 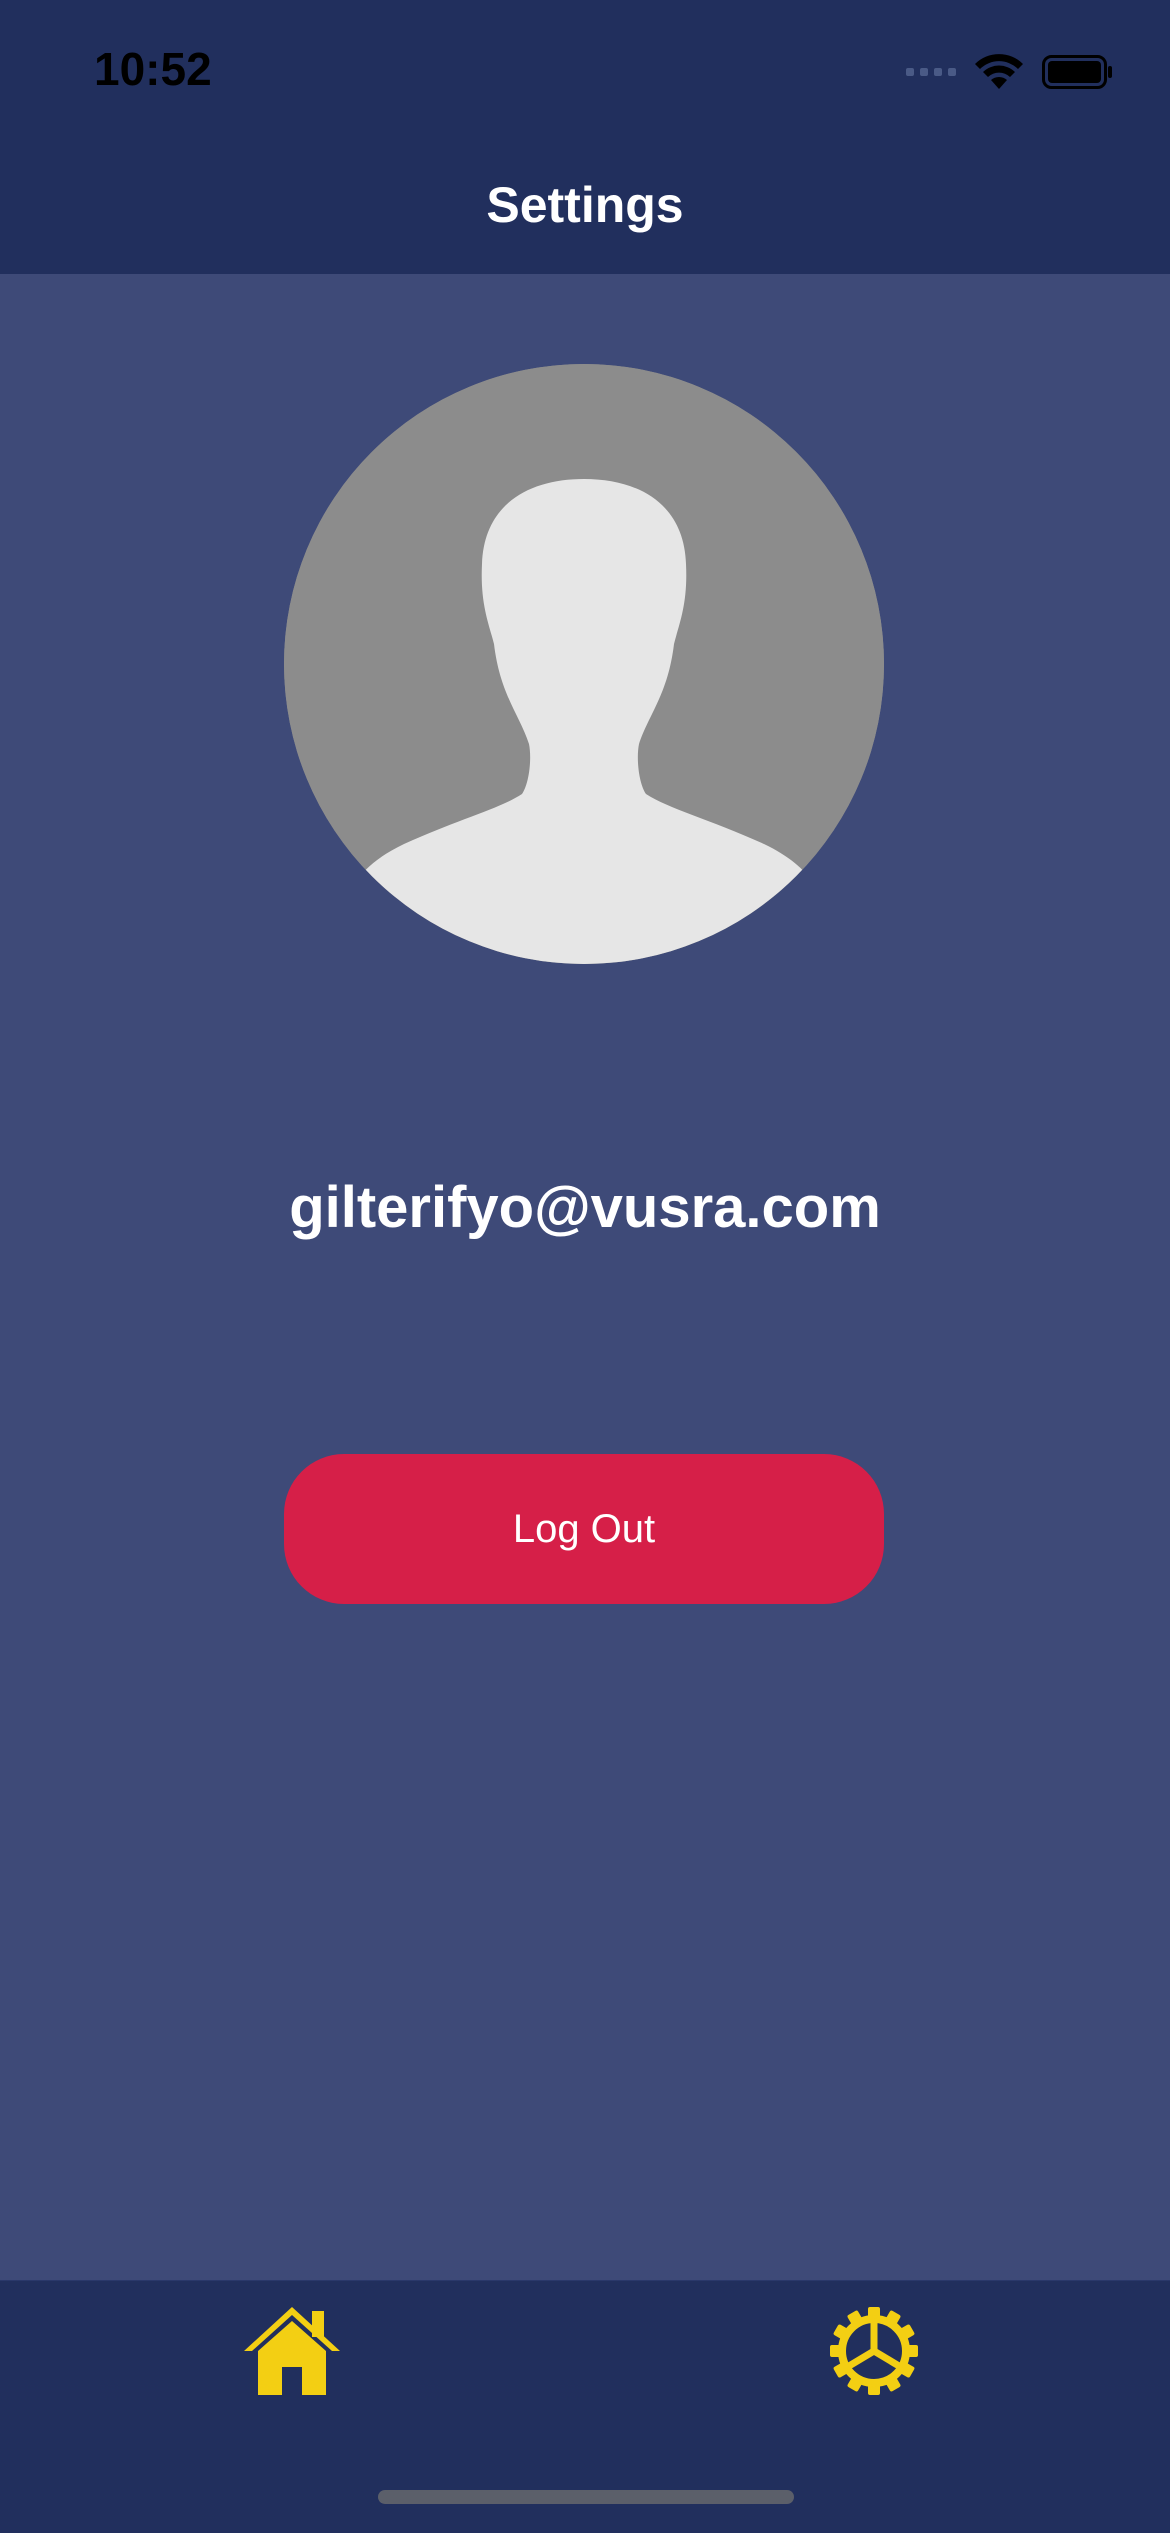 I want to click on house-icon, so click(x=292, y=2351).